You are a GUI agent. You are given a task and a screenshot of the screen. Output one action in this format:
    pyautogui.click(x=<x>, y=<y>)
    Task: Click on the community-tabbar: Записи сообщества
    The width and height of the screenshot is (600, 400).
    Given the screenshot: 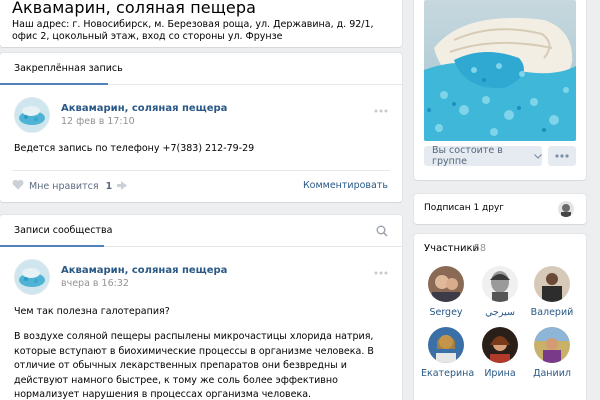 What is the action you would take?
    pyautogui.click(x=201, y=231)
    